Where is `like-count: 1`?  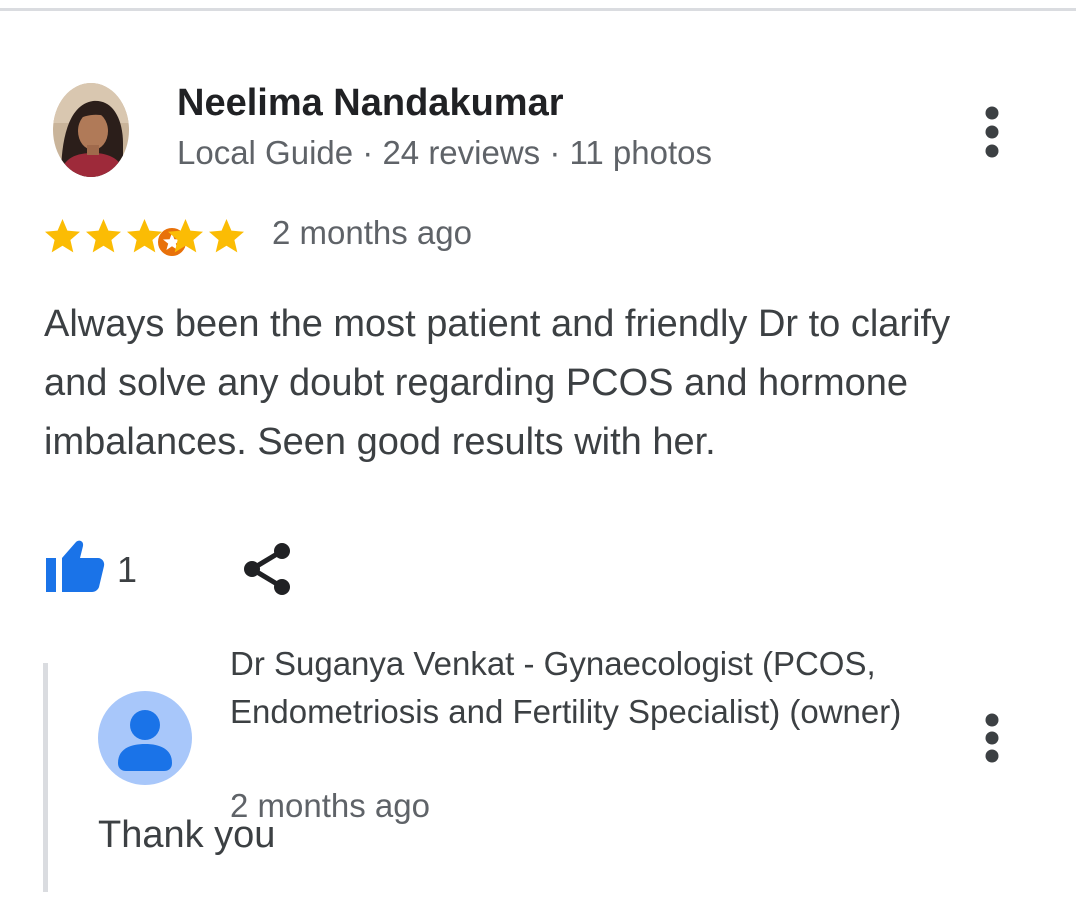 like-count: 1 is located at coordinates (127, 569).